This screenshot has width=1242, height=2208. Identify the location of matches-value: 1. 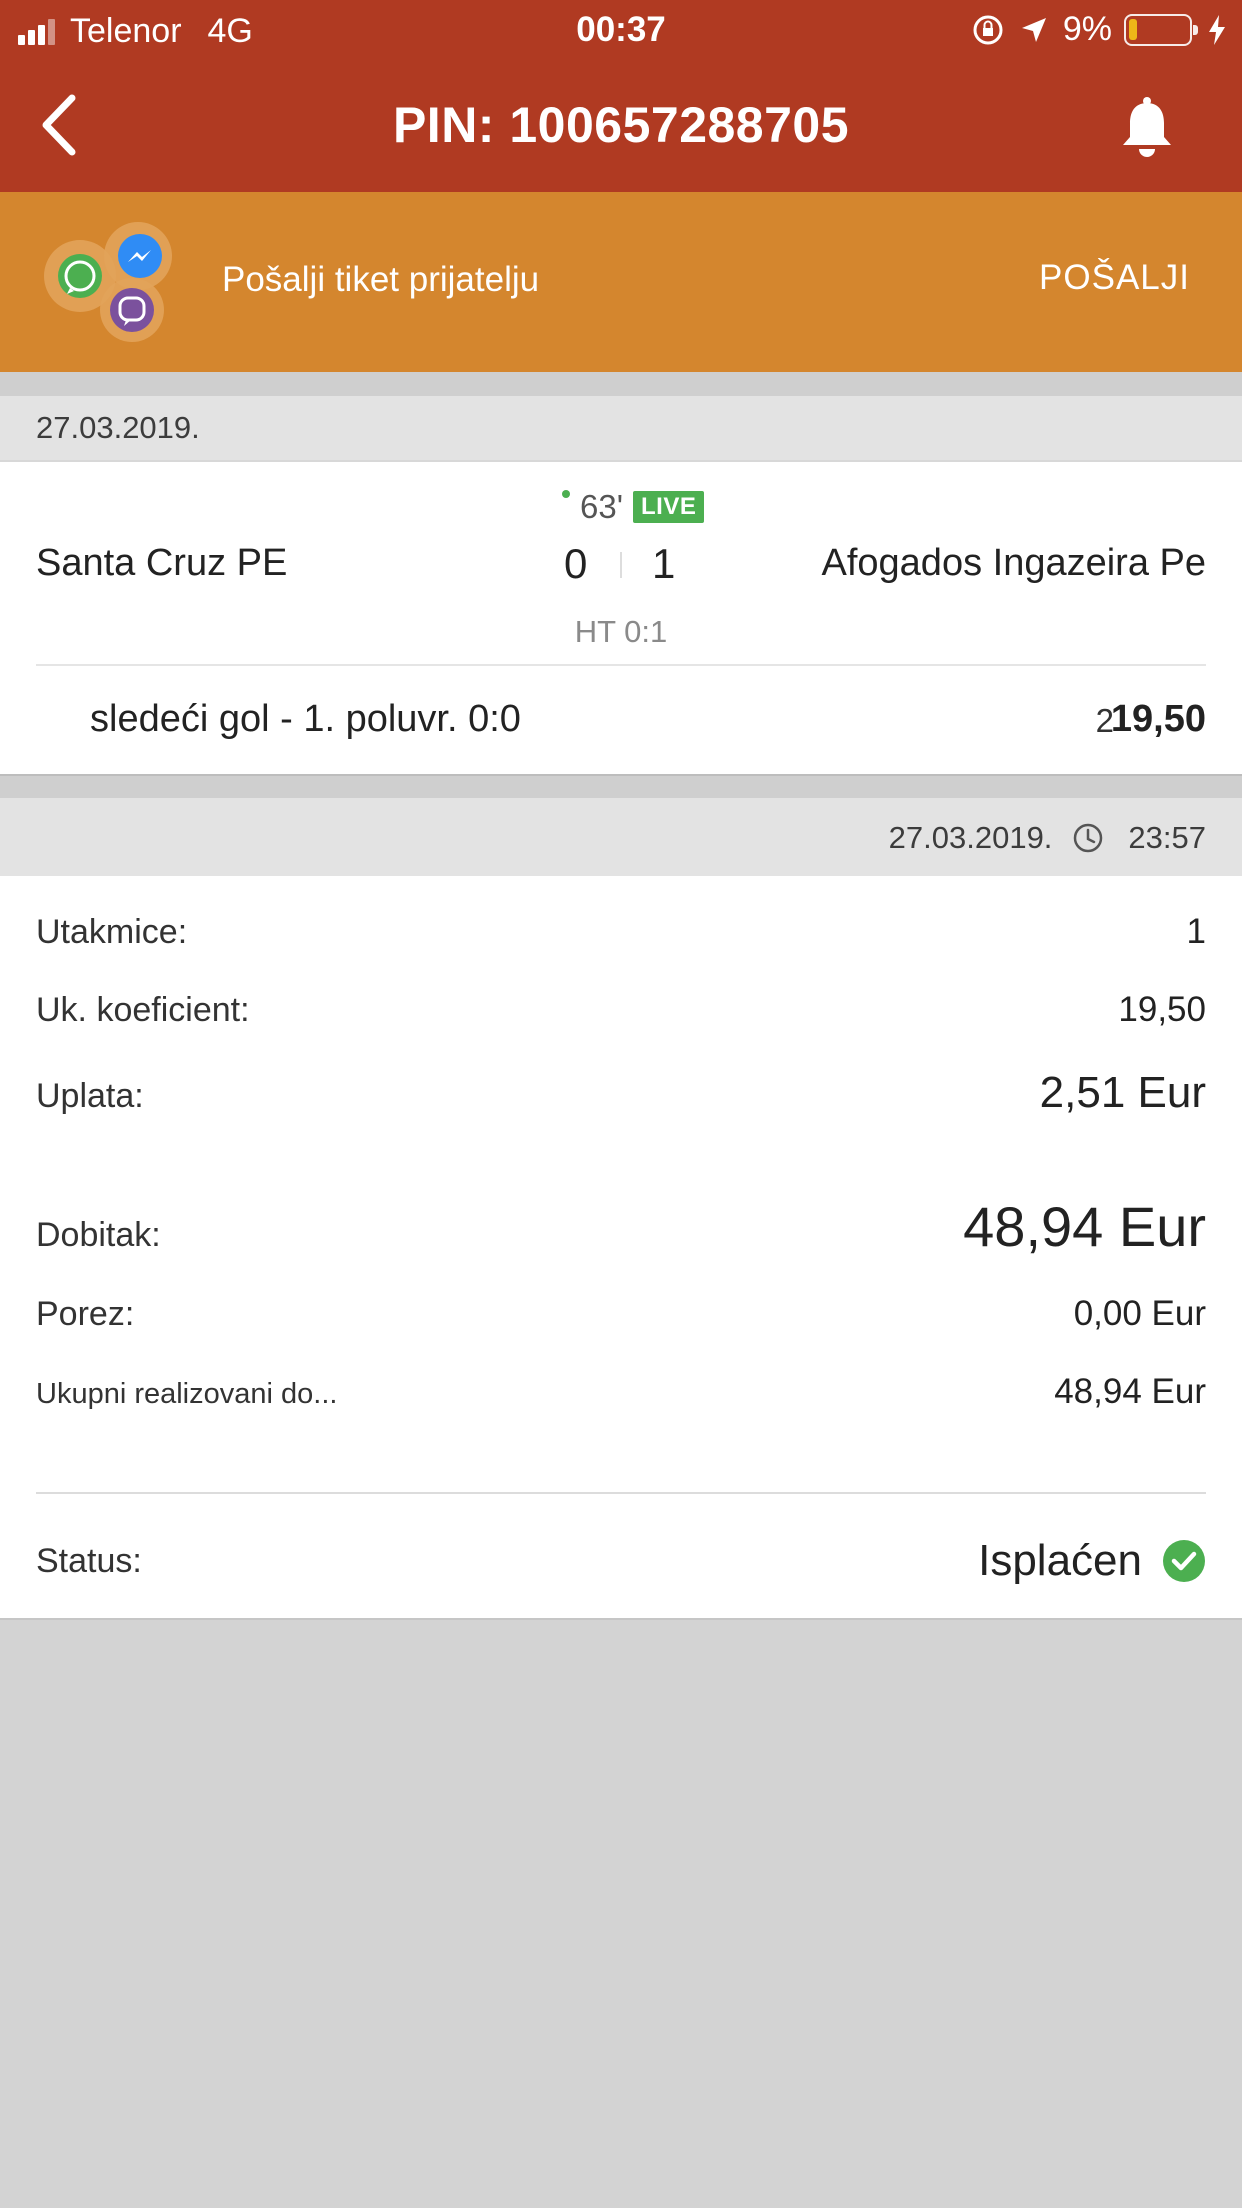
(1196, 931).